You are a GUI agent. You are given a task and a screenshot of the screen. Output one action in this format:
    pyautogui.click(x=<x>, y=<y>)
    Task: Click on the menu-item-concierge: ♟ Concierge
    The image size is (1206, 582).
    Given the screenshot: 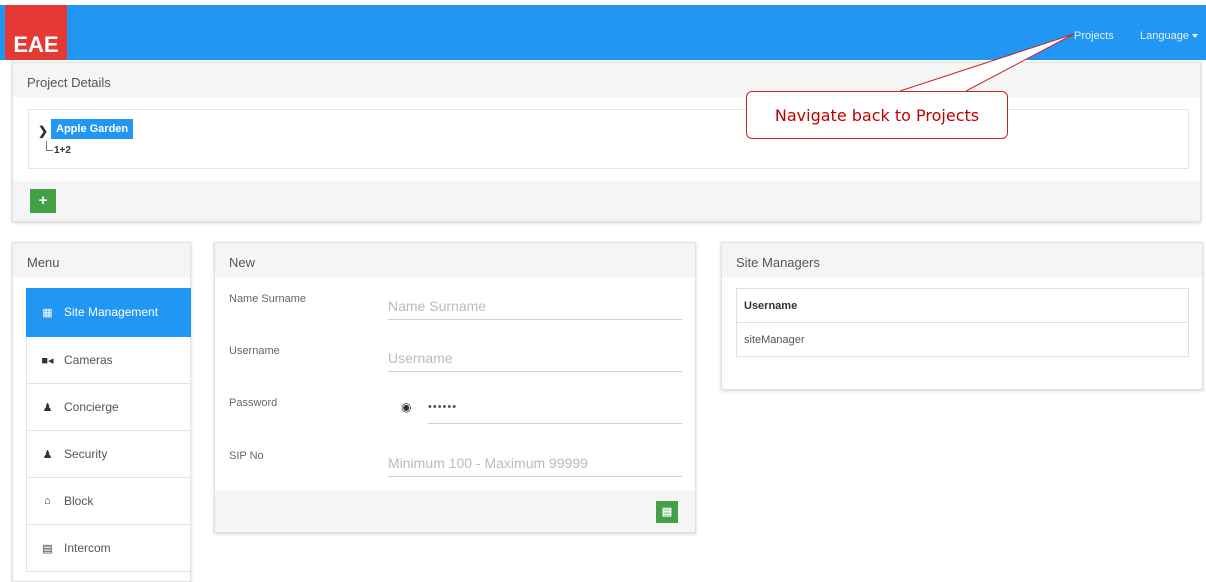 What is the action you would take?
    pyautogui.click(x=108, y=407)
    